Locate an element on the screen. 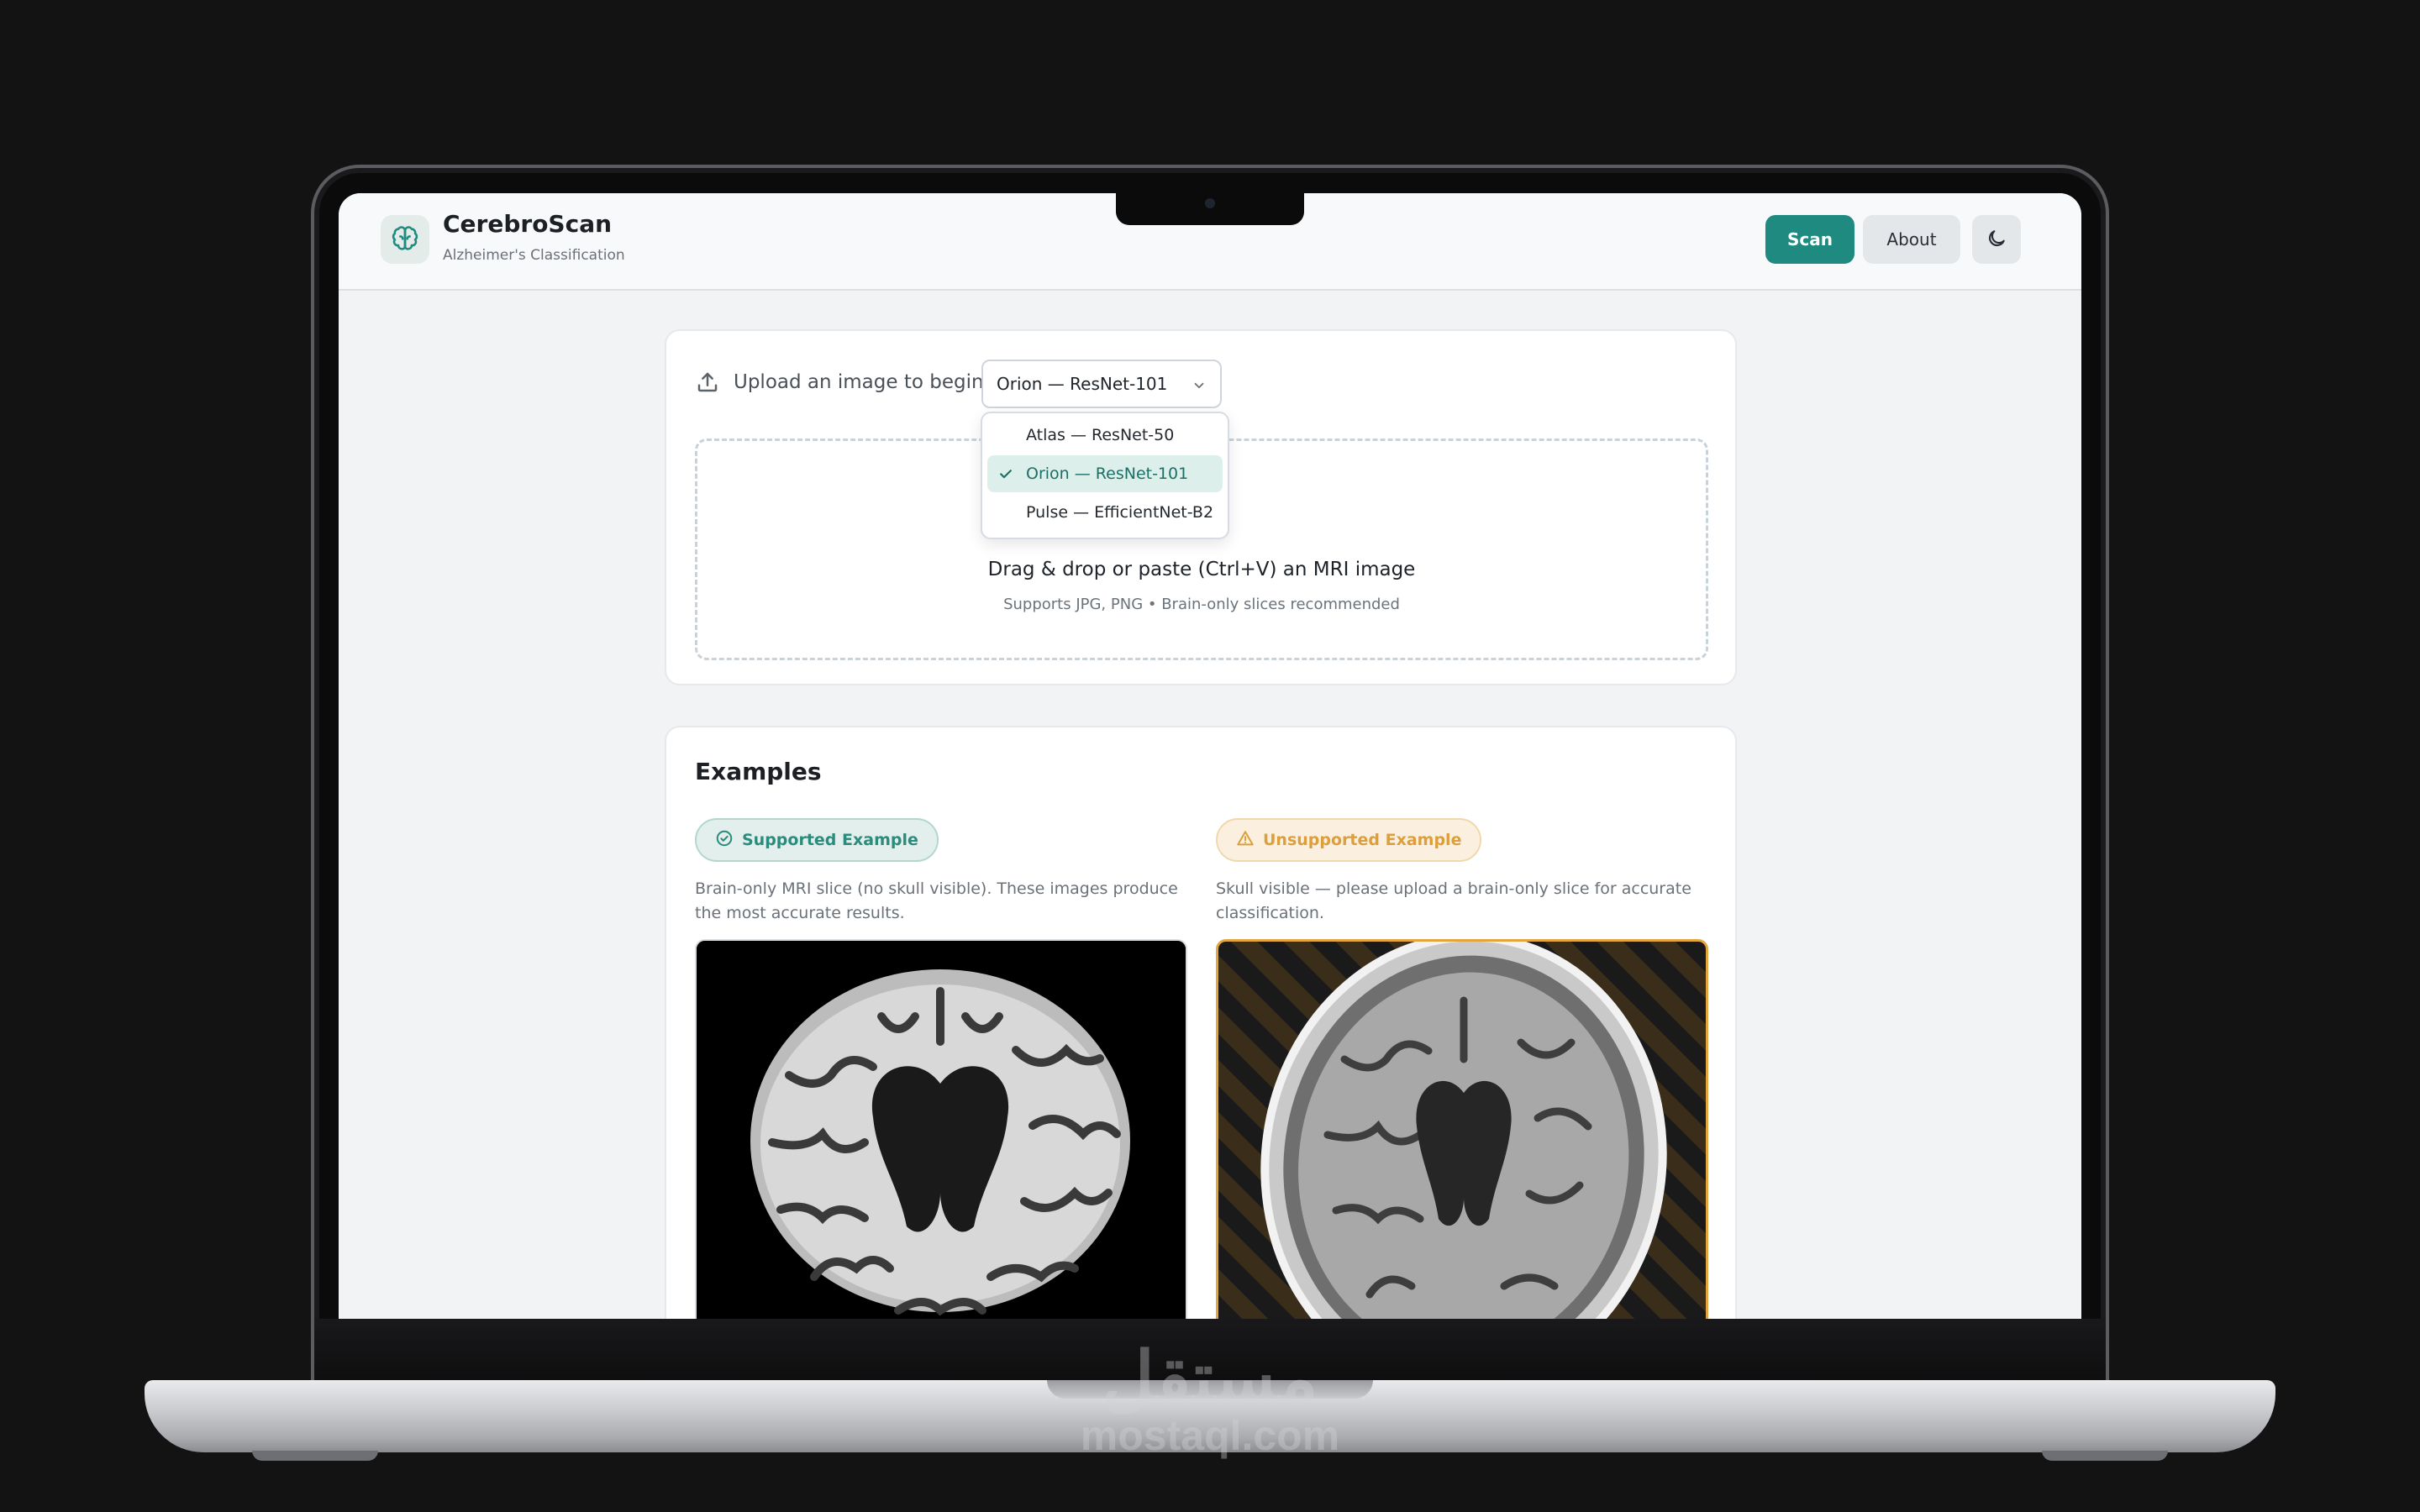 The image size is (2420, 1512). chevron-down-icon is located at coordinates (1199, 387).